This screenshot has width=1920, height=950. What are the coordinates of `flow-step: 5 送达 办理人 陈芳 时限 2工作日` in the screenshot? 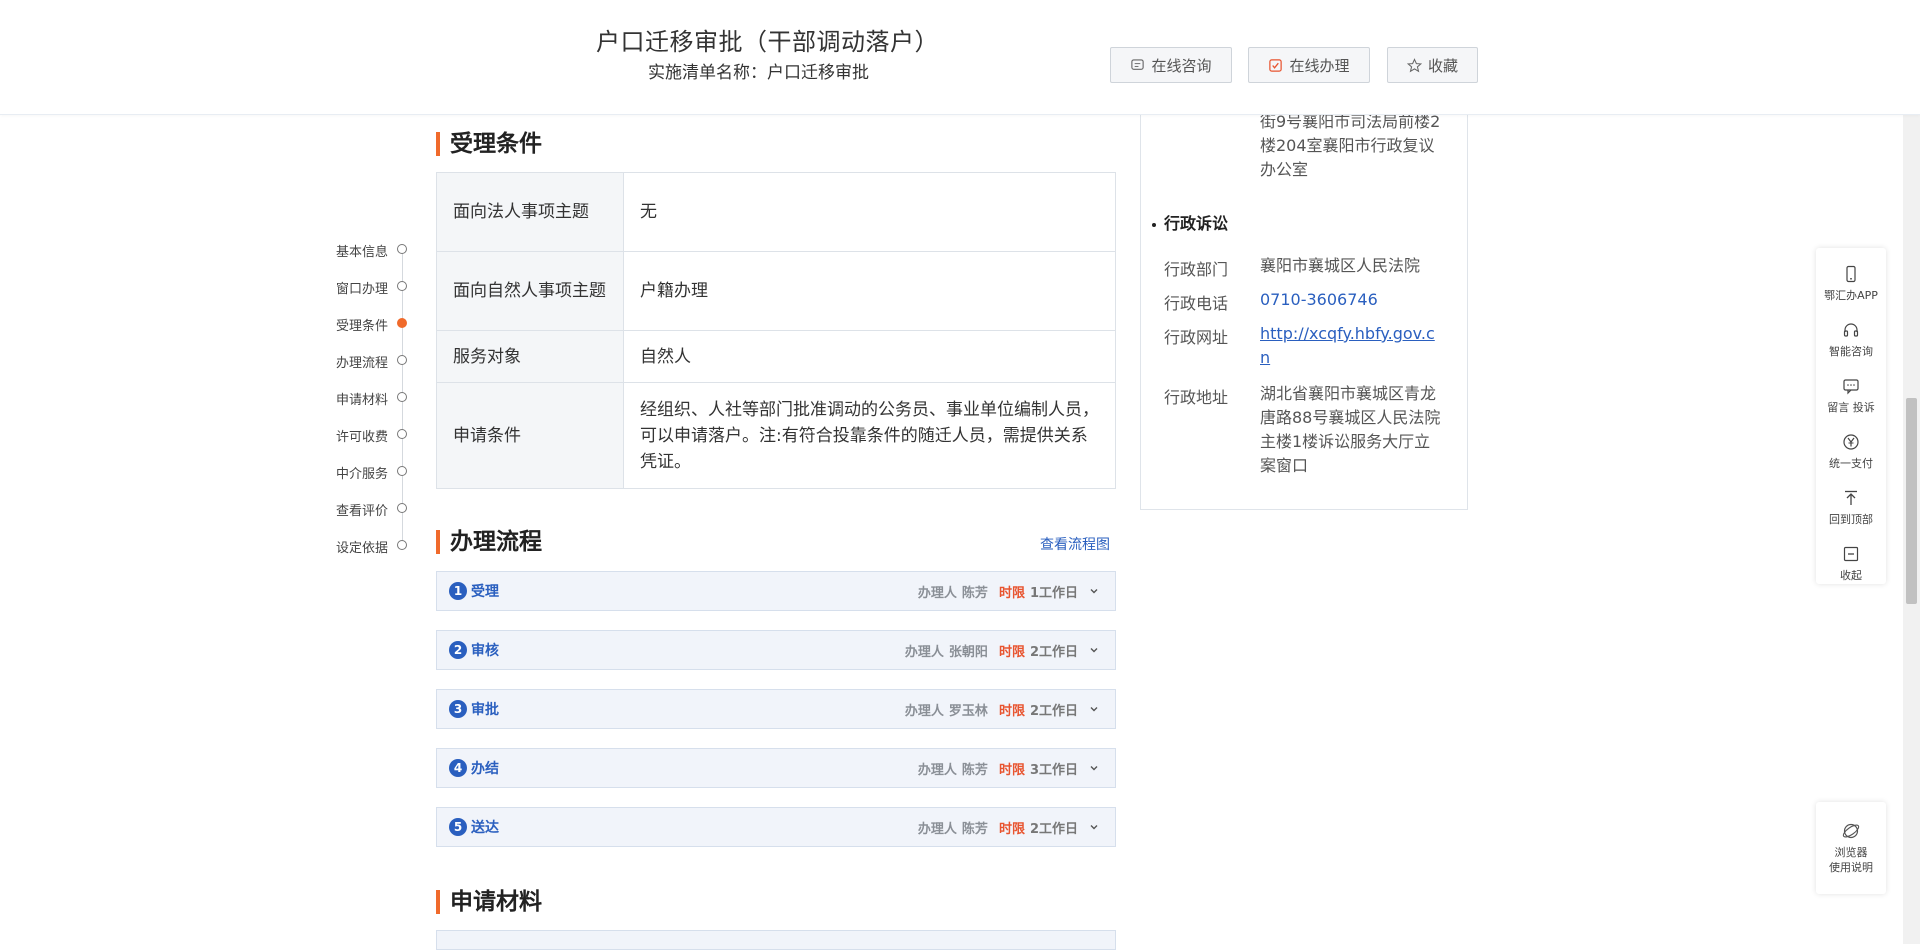 It's located at (776, 827).